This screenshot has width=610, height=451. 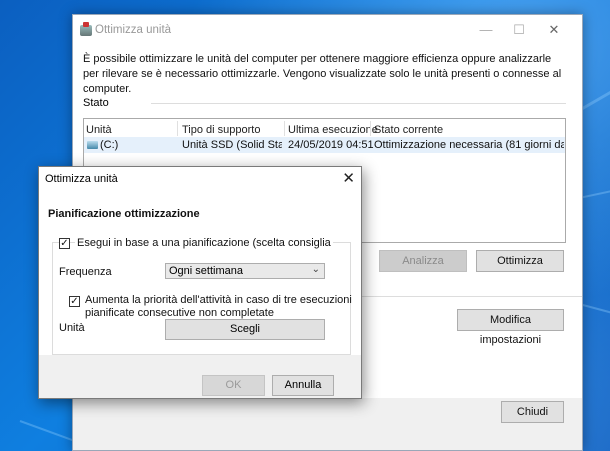 I want to click on column-header-current-status: Stato corrente, so click(x=408, y=130).